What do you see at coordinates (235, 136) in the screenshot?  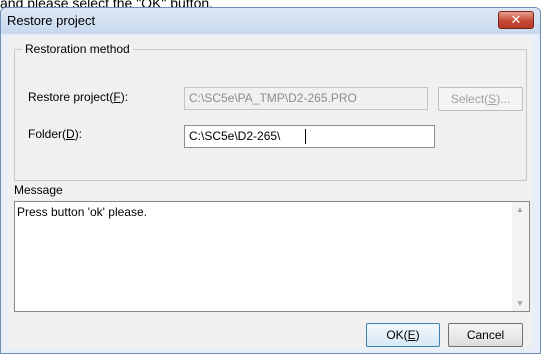 I see `folder-input-value: C:\SC5e\D2-265\` at bounding box center [235, 136].